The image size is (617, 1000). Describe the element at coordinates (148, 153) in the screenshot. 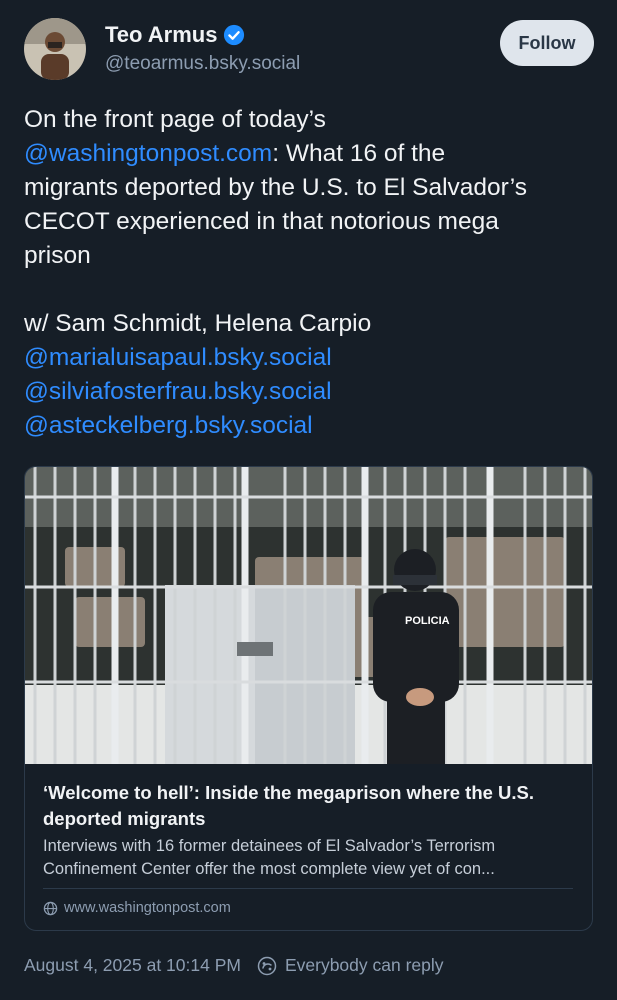

I see `mention-link: @washingtonpost.com` at that location.